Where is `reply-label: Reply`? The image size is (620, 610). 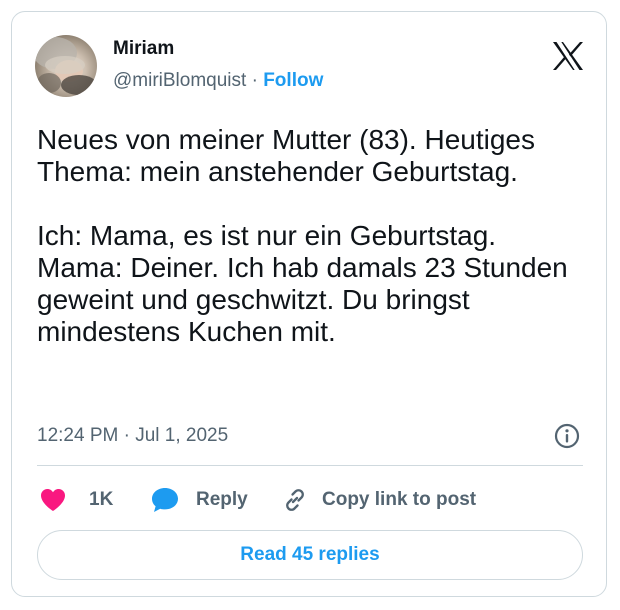 reply-label: Reply is located at coordinates (222, 499).